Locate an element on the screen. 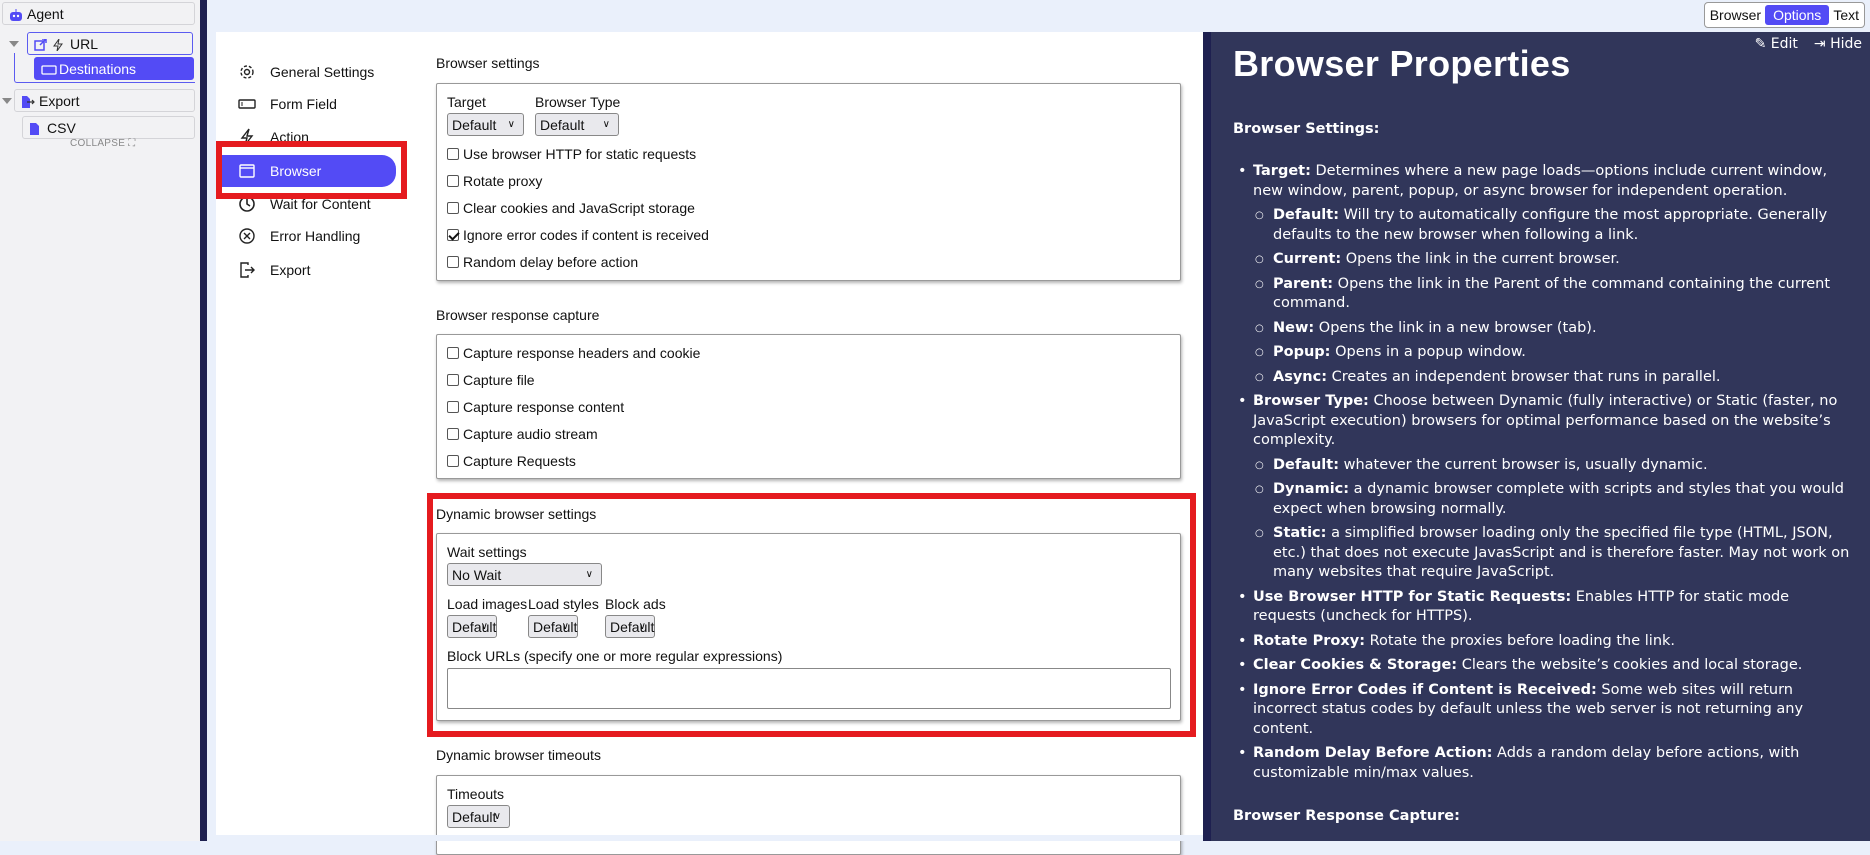  bottom-strip is located at coordinates (709, 838).